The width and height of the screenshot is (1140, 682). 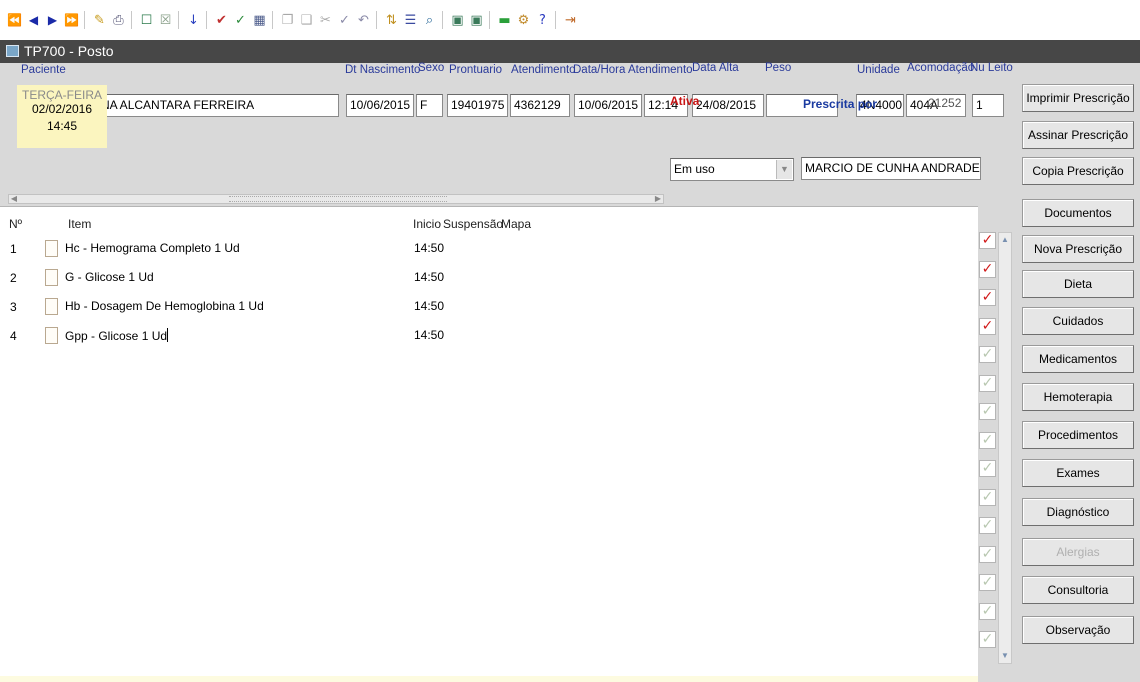 What do you see at coordinates (391, 20) in the screenshot?
I see `sort-icon: ⇅` at bounding box center [391, 20].